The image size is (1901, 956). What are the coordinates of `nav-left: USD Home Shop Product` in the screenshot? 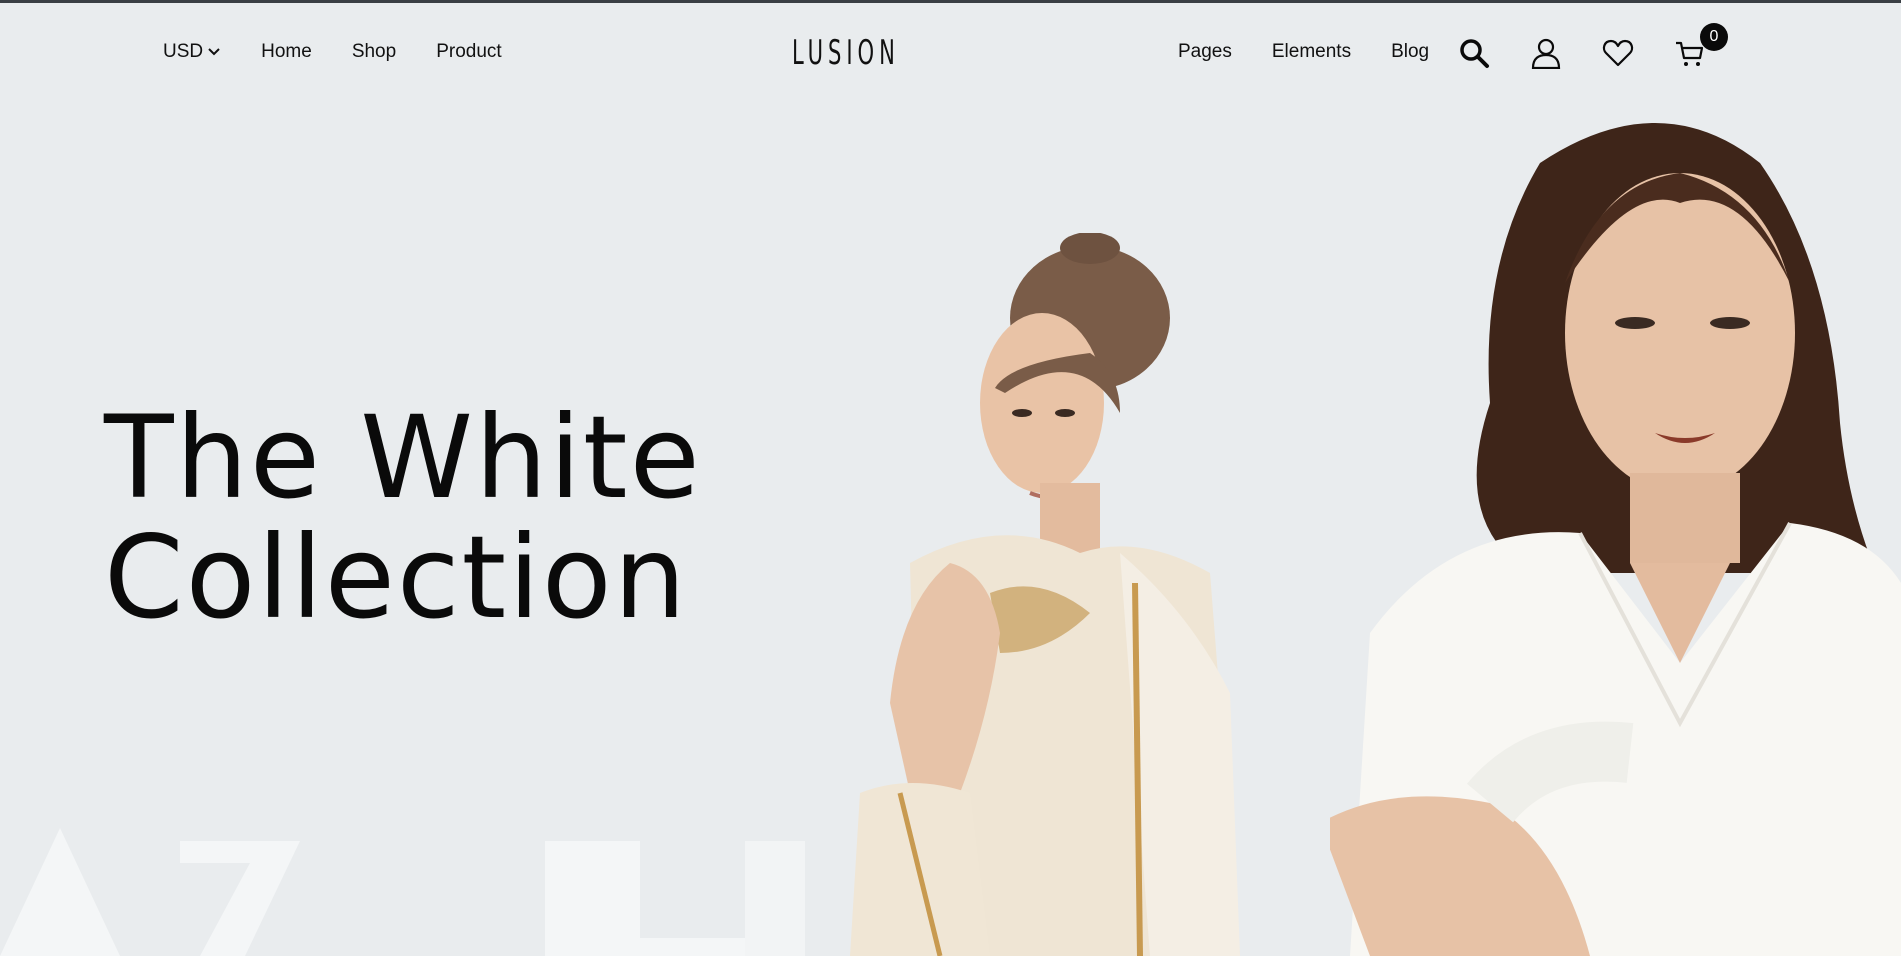 It's located at (332, 52).